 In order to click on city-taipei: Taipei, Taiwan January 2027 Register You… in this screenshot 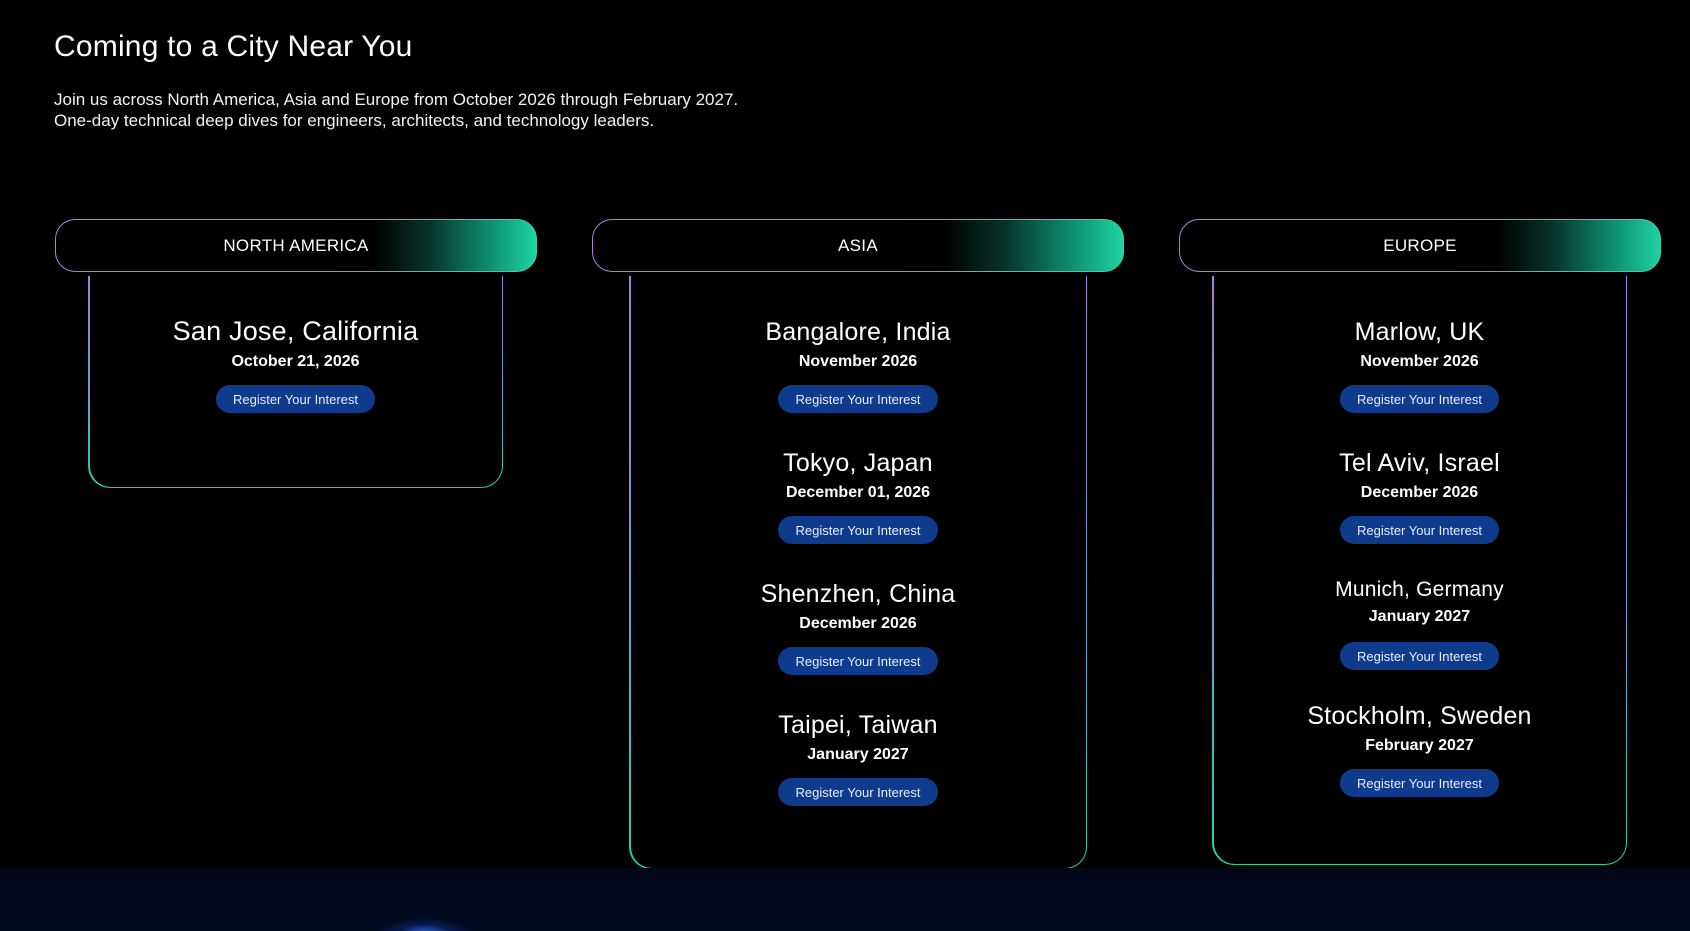, I will do `click(858, 758)`.